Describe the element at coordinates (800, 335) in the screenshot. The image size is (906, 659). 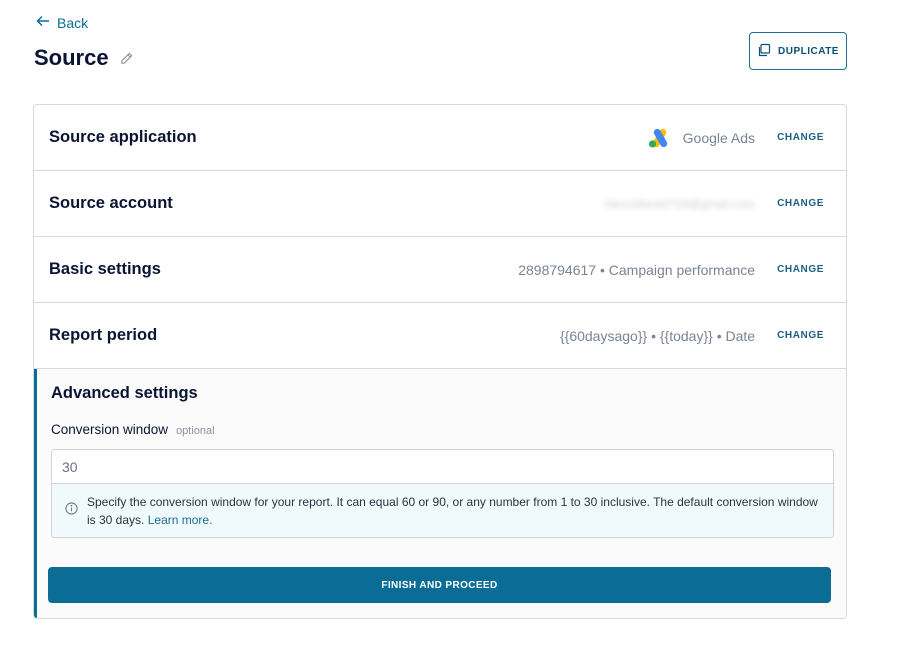
I see `change-report-period-button: CHANGE` at that location.